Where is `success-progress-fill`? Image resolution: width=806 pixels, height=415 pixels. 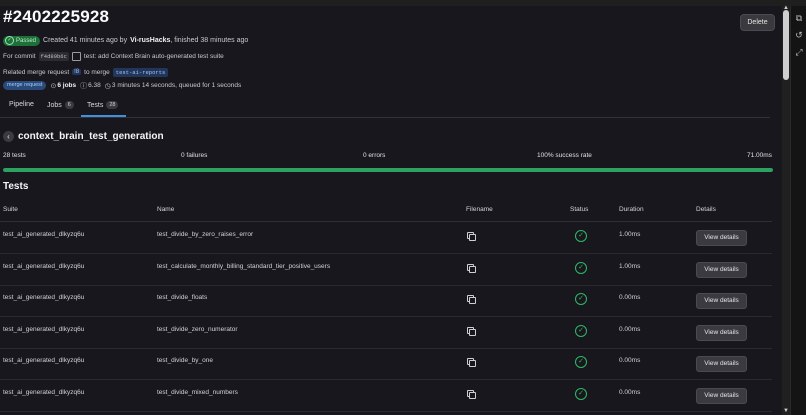 success-progress-fill is located at coordinates (388, 170).